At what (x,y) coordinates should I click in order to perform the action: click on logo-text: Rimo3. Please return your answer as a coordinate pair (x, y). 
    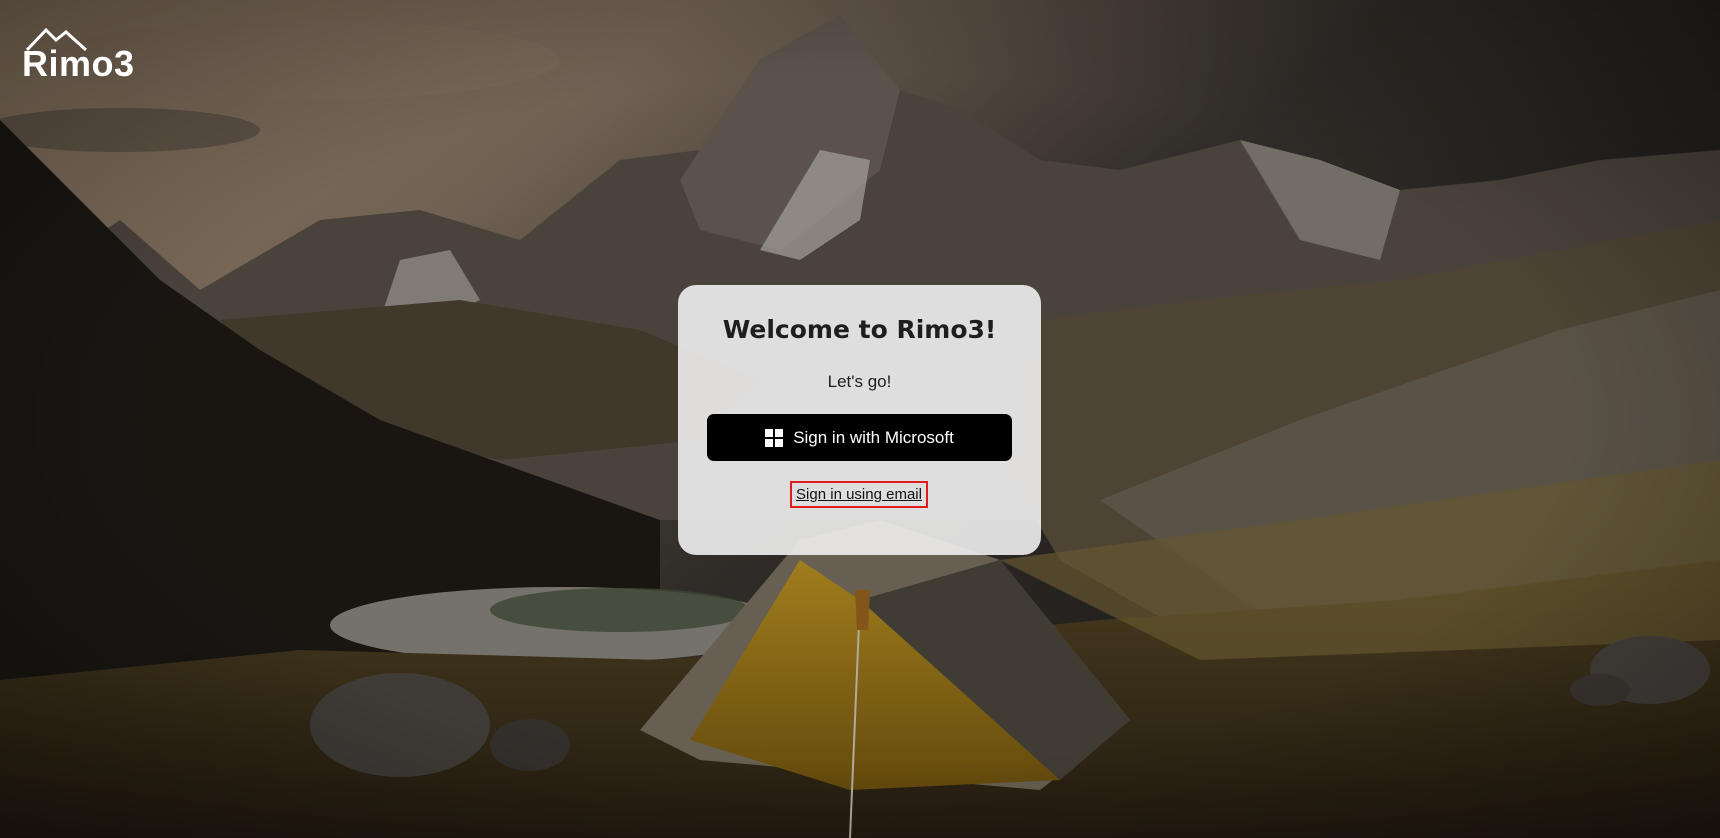
    Looking at the image, I should click on (78, 63).